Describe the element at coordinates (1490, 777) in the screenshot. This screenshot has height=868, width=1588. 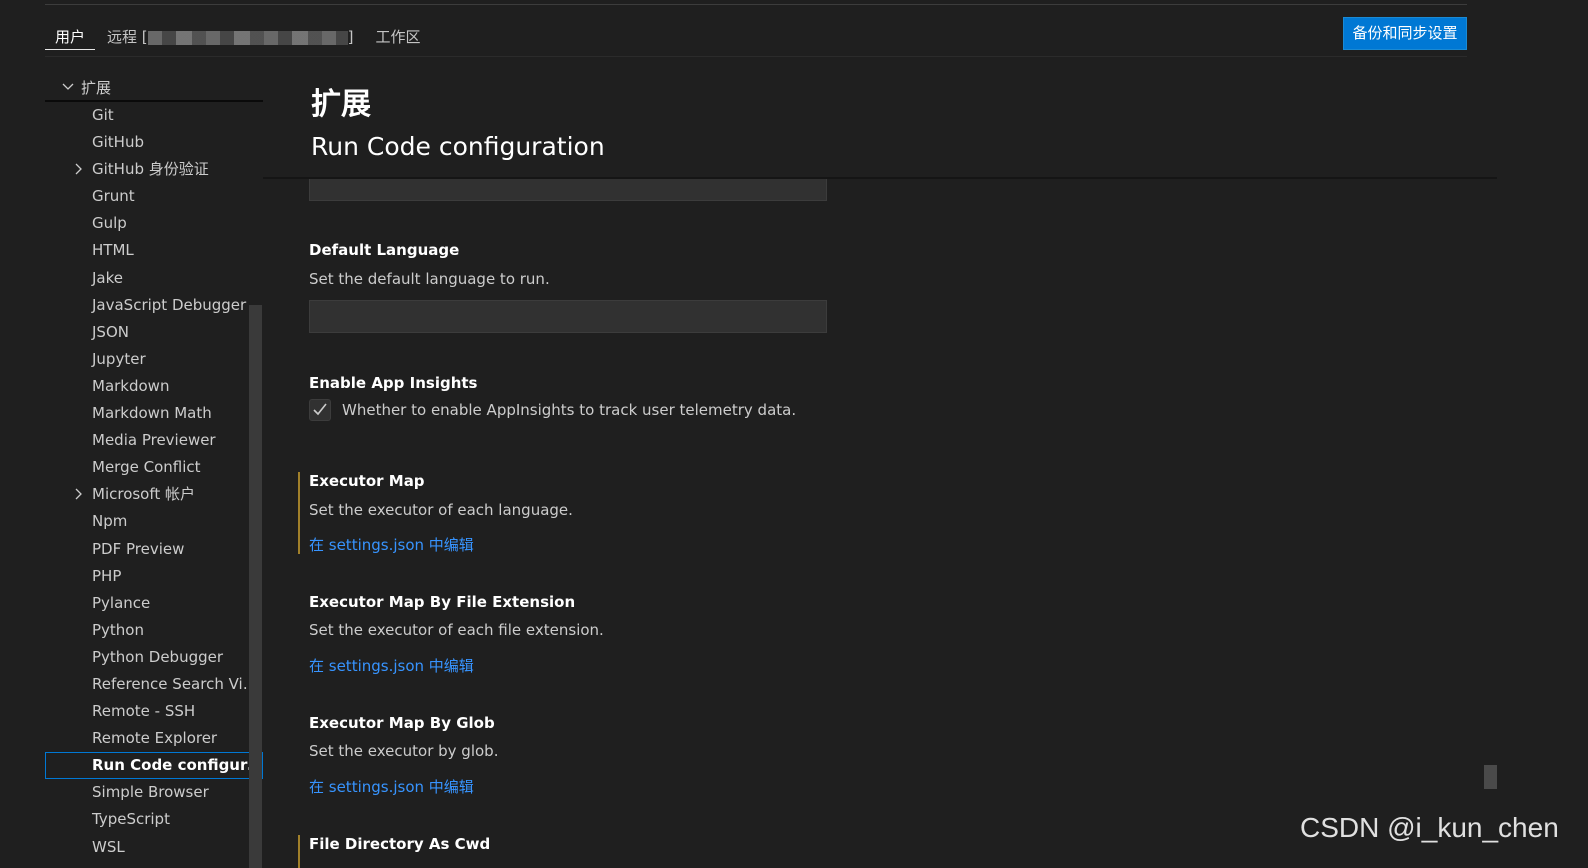
I see `content-scrollbar-thumb` at that location.